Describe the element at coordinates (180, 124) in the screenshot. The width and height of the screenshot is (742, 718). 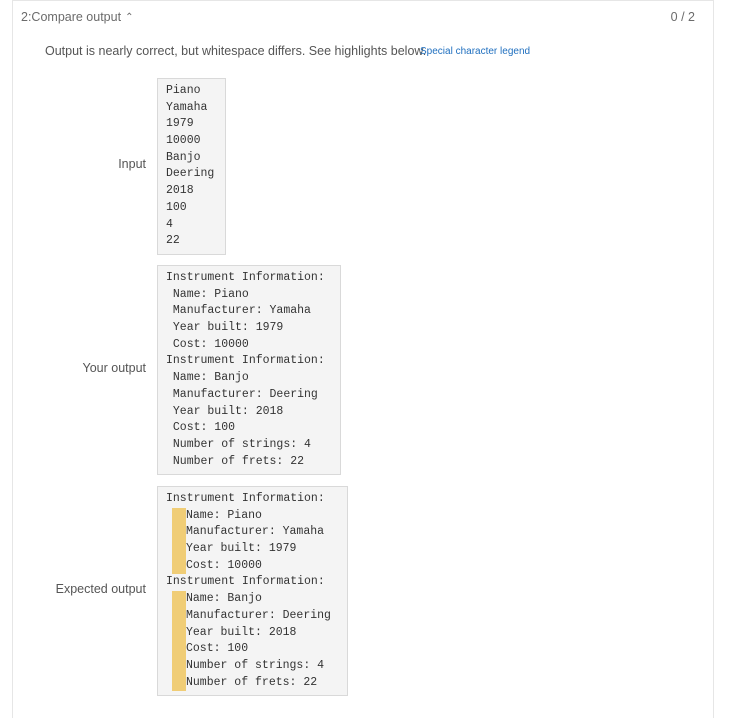
I see `input-line: 1979` at that location.